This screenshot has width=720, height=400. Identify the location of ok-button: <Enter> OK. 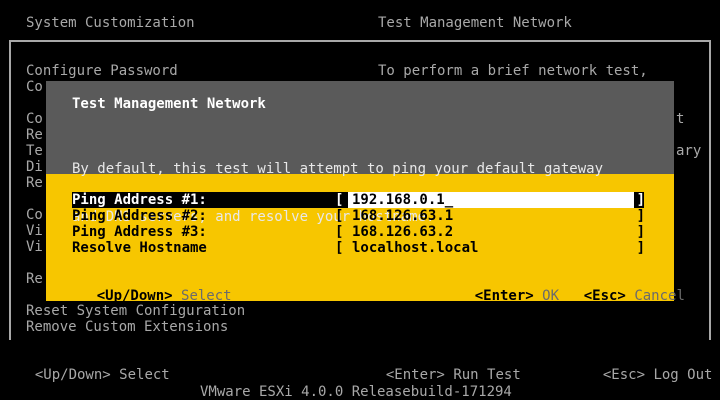
(500, 296).